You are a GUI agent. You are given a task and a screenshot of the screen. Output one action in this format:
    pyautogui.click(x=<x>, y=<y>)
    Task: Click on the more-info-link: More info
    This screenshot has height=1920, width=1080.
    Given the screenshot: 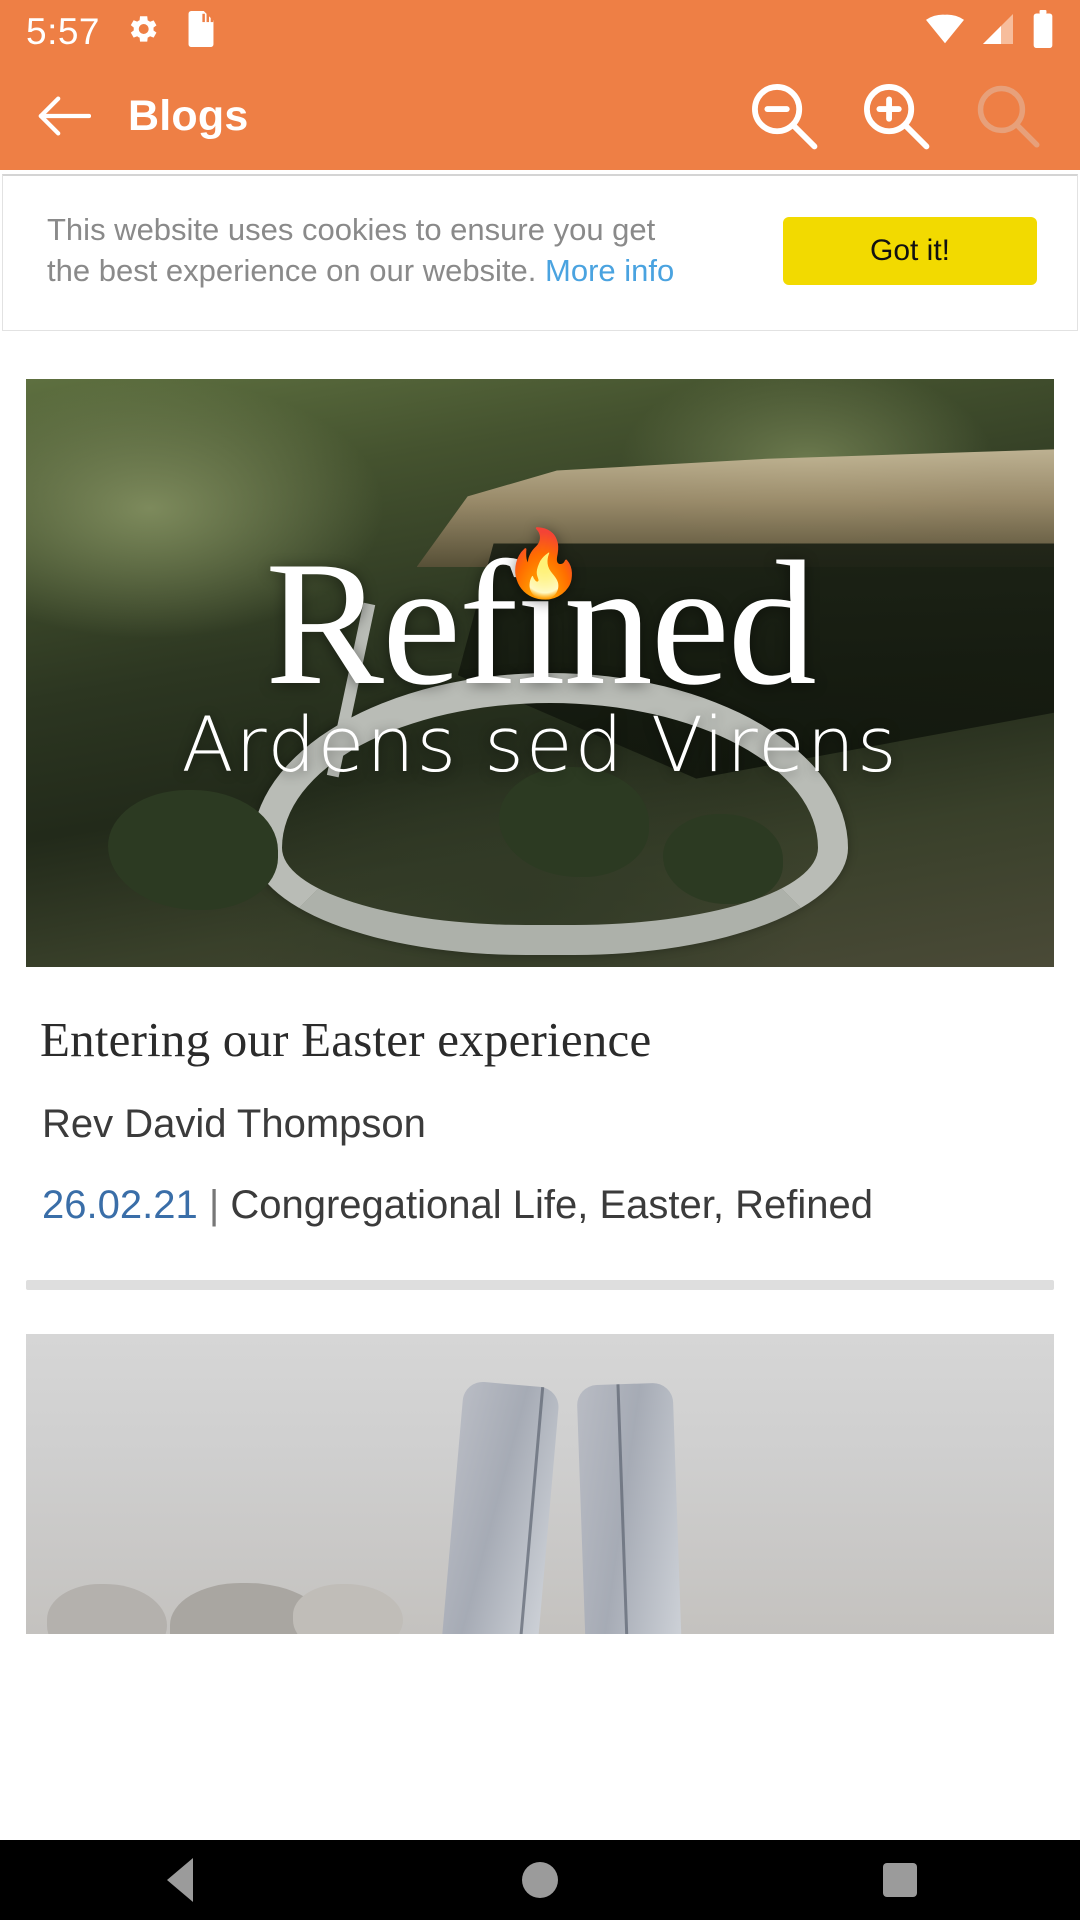 What is the action you would take?
    pyautogui.click(x=609, y=270)
    